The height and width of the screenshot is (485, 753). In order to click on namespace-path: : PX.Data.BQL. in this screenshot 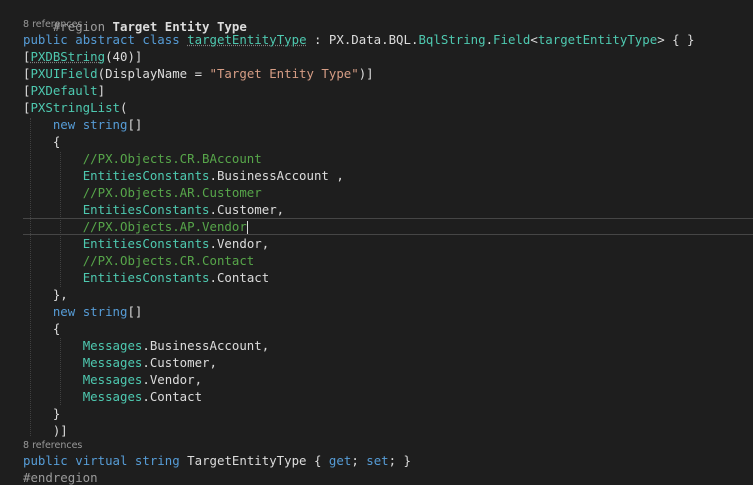, I will do `click(362, 39)`.